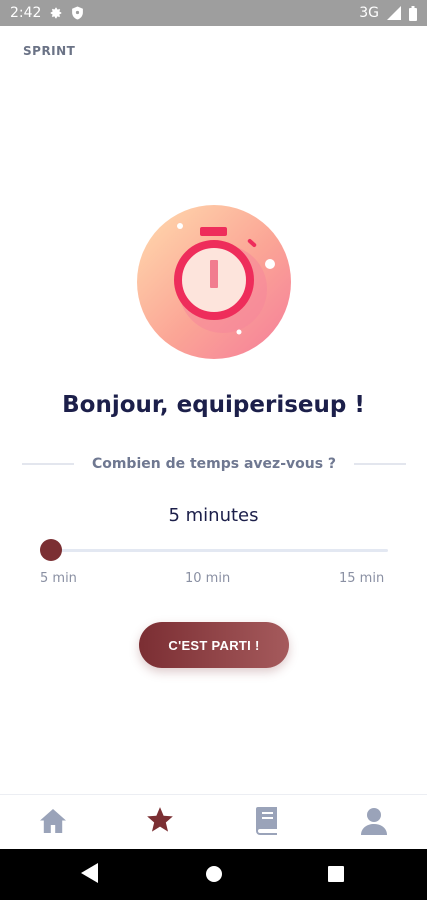  Describe the element at coordinates (214, 645) in the screenshot. I see `start-button: C'EST PARTI !` at that location.